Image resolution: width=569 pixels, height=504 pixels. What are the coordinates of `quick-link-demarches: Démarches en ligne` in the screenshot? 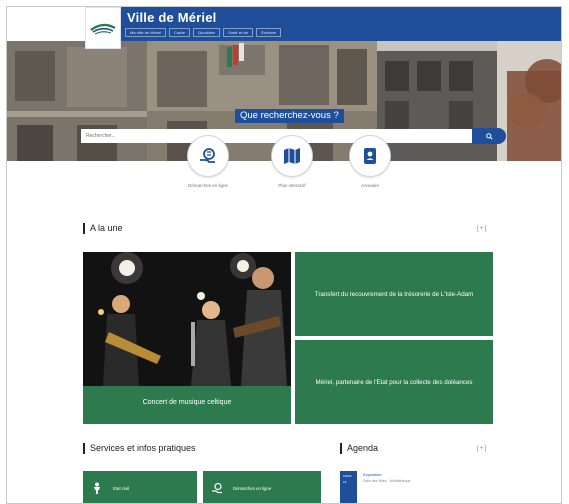 It's located at (208, 161).